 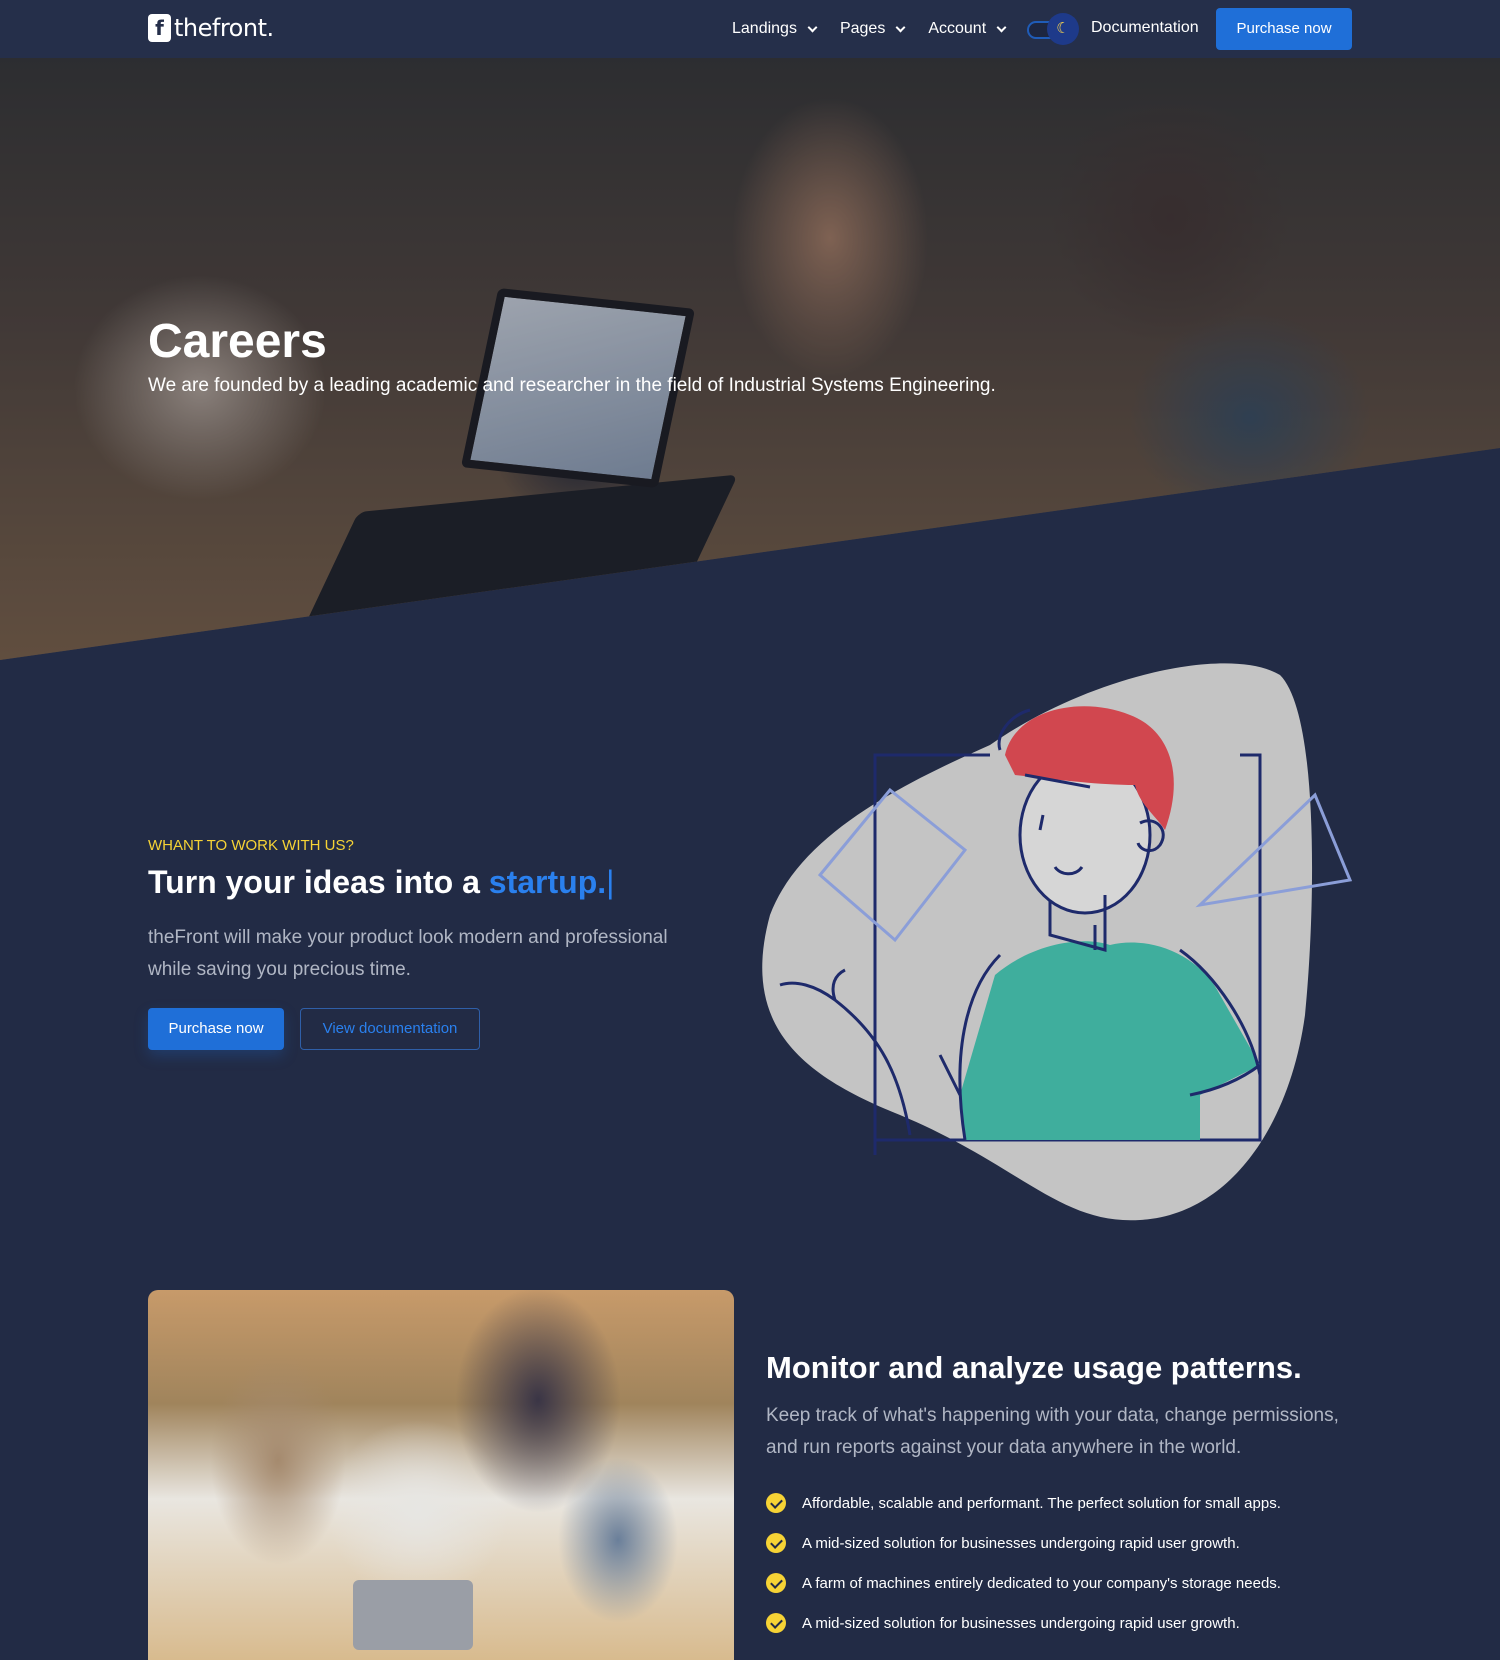 I want to click on main-nav: Landings Pages Account, so click(x=880, y=29).